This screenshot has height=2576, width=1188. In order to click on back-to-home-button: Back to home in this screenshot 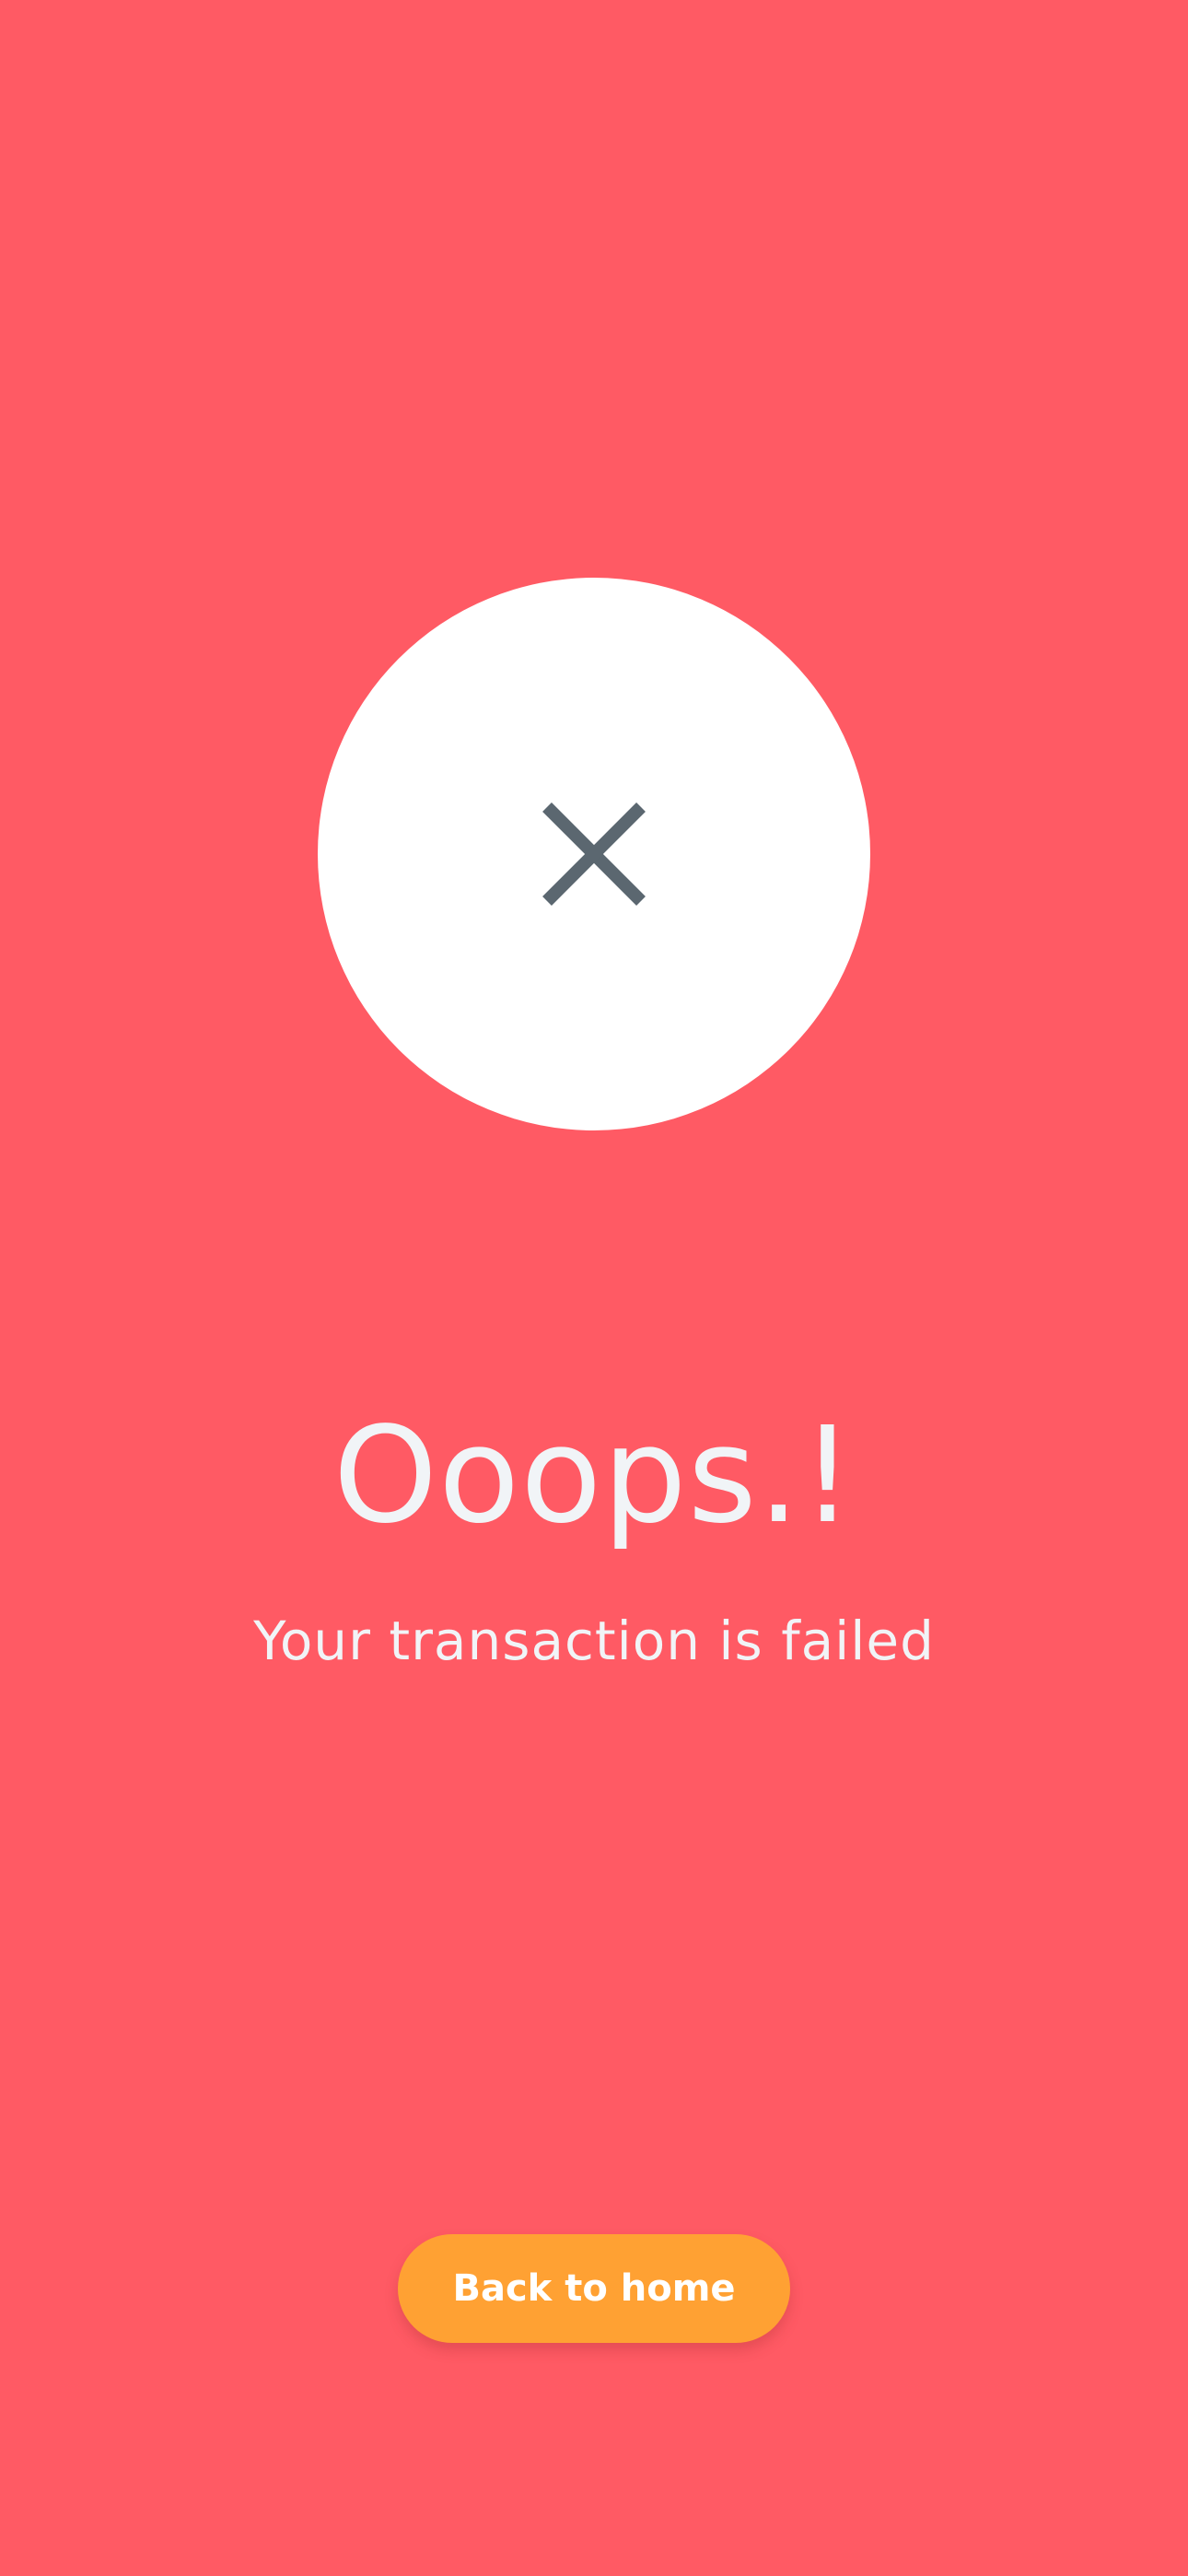, I will do `click(594, 2288)`.